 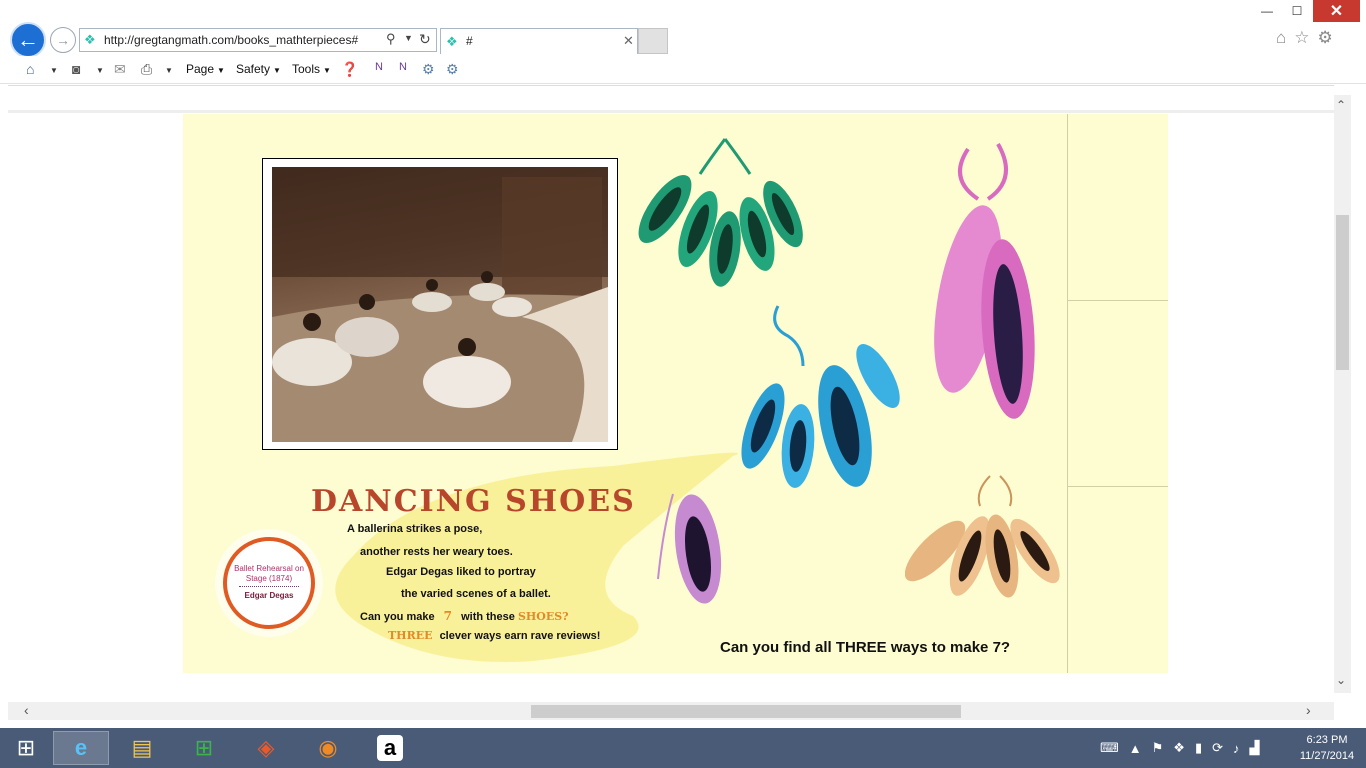 What do you see at coordinates (391, 39) in the screenshot?
I see `search-icon: ⚲` at bounding box center [391, 39].